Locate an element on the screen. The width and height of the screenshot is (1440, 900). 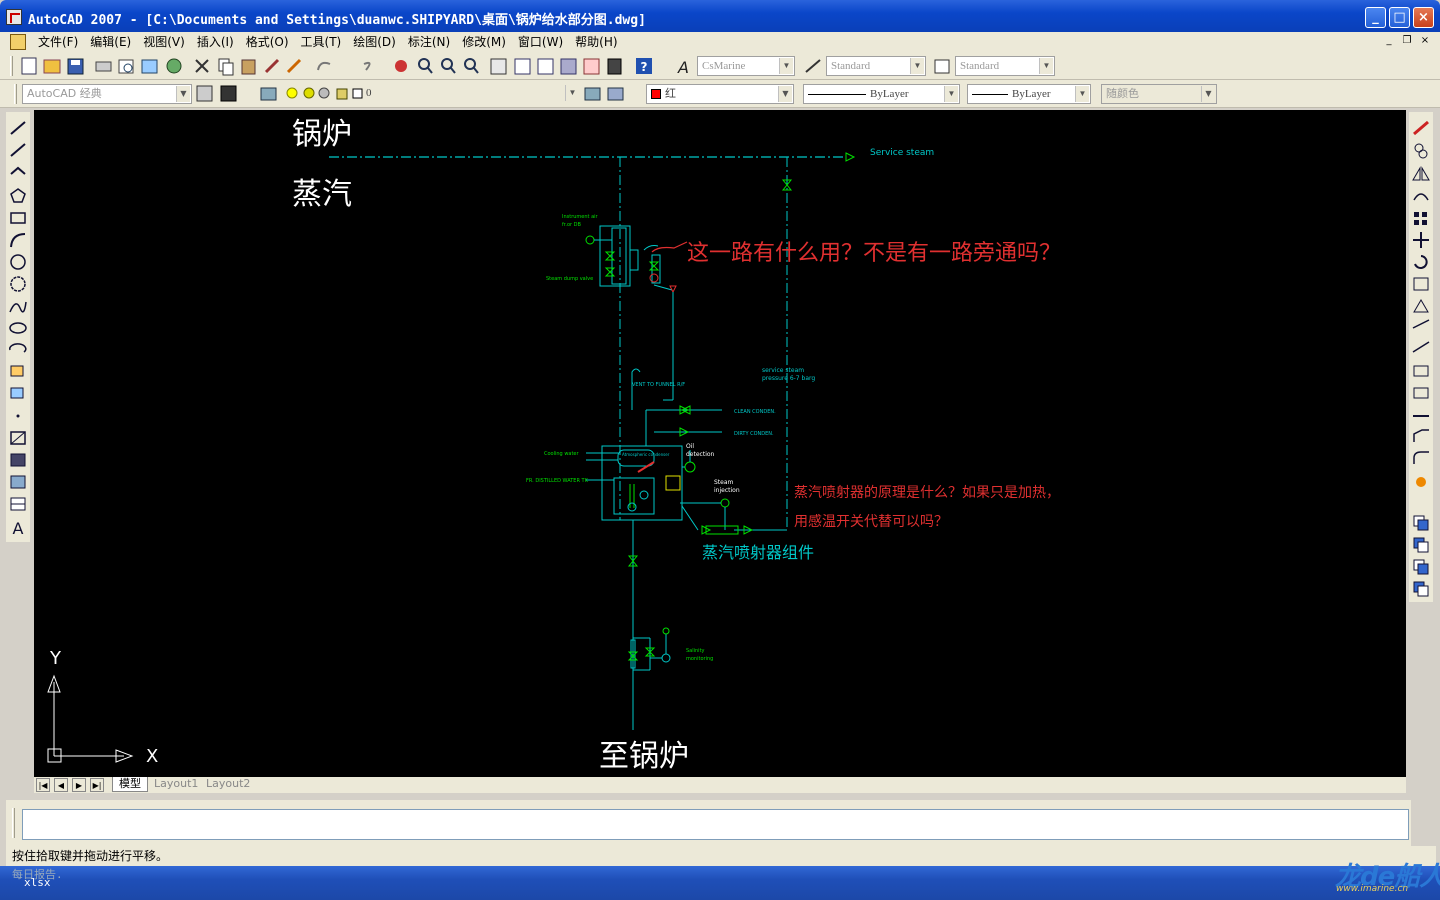
modify-toolbar is located at coordinates (1421, 357).